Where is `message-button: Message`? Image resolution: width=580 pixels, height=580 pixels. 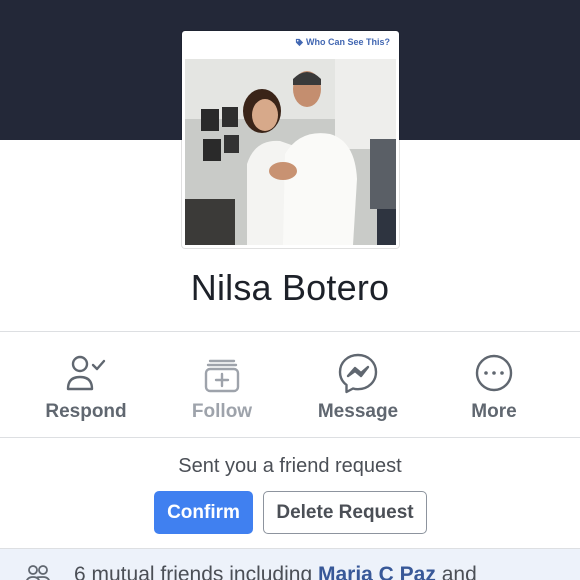 message-button: Message is located at coordinates (358, 391).